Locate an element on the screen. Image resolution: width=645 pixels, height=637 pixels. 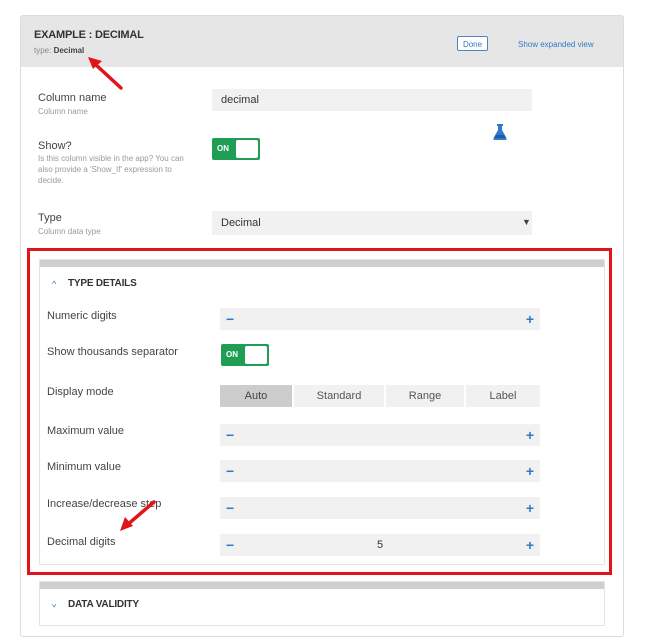
toggle-knob is located at coordinates (247, 149).